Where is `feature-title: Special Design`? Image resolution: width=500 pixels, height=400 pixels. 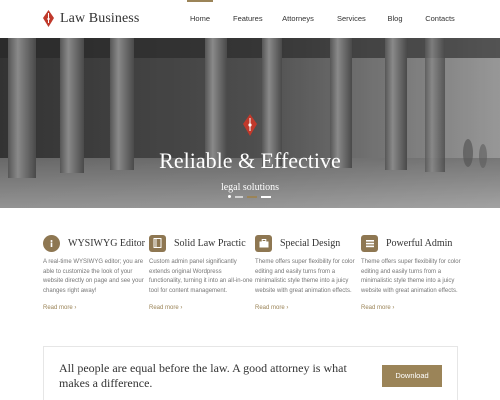
feature-title: Special Design is located at coordinates (310, 243).